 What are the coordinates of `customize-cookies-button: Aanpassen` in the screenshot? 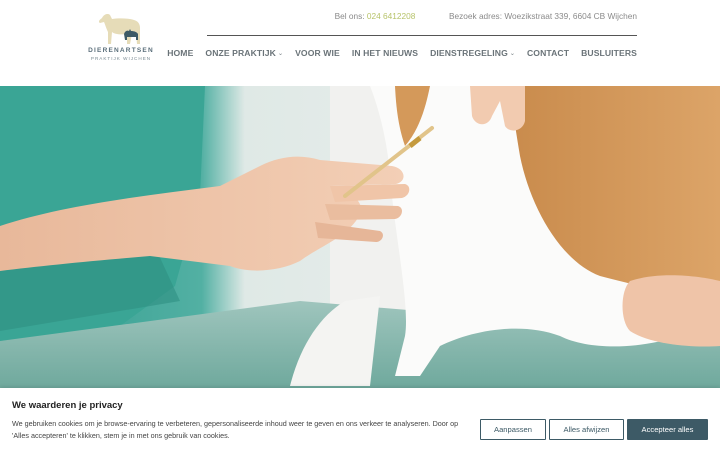 It's located at (513, 429).